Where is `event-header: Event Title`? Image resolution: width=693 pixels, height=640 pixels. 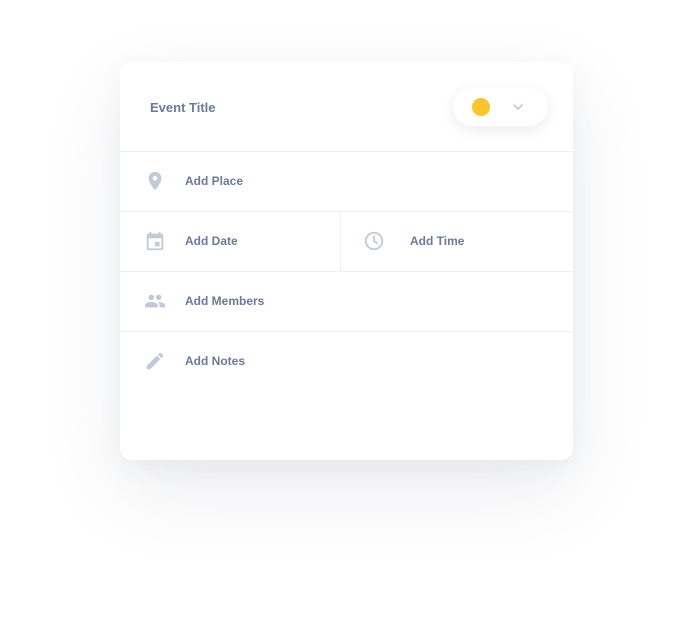
event-header: Event Title is located at coordinates (346, 107).